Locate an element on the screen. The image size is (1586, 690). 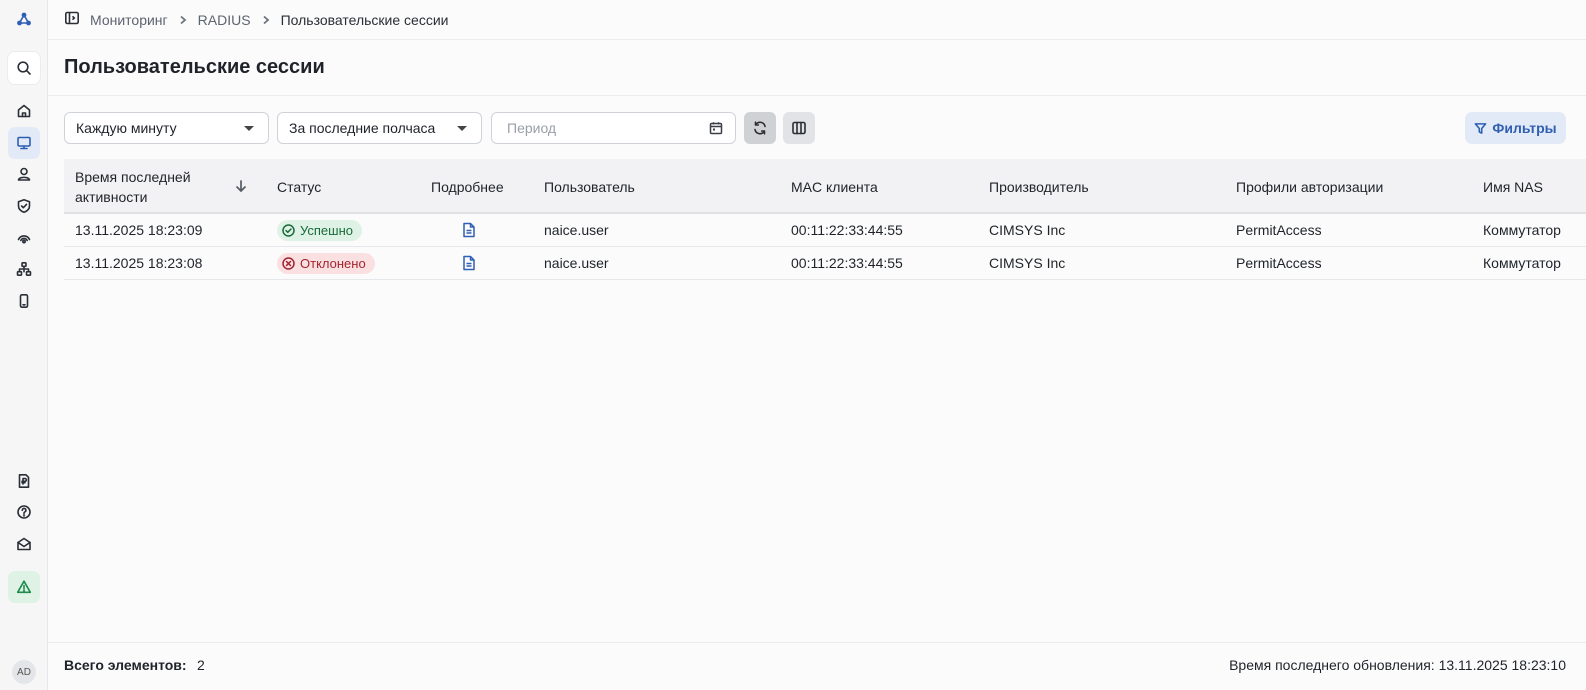
sidebar-toggle-icon is located at coordinates (72, 19).